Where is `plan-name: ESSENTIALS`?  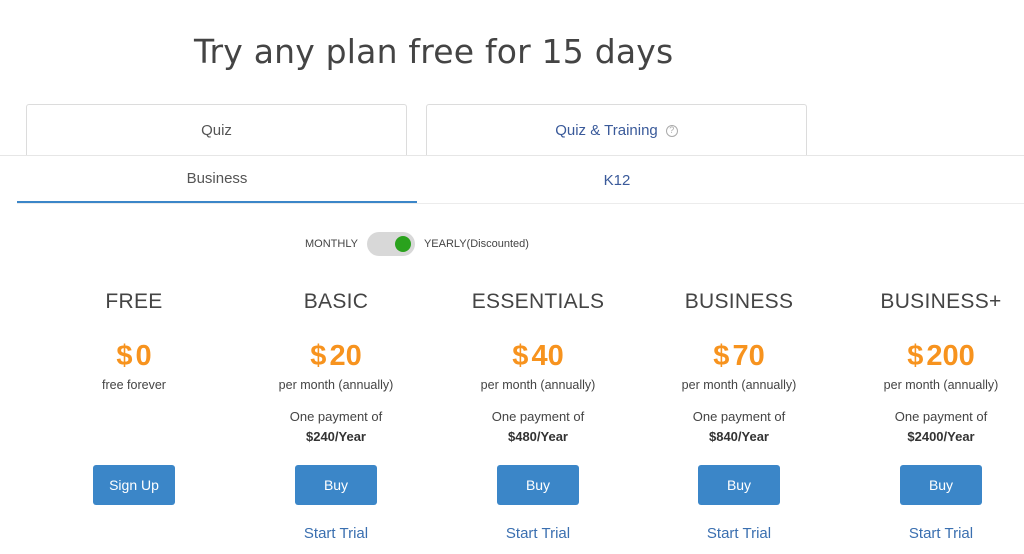 plan-name: ESSENTIALS is located at coordinates (538, 301).